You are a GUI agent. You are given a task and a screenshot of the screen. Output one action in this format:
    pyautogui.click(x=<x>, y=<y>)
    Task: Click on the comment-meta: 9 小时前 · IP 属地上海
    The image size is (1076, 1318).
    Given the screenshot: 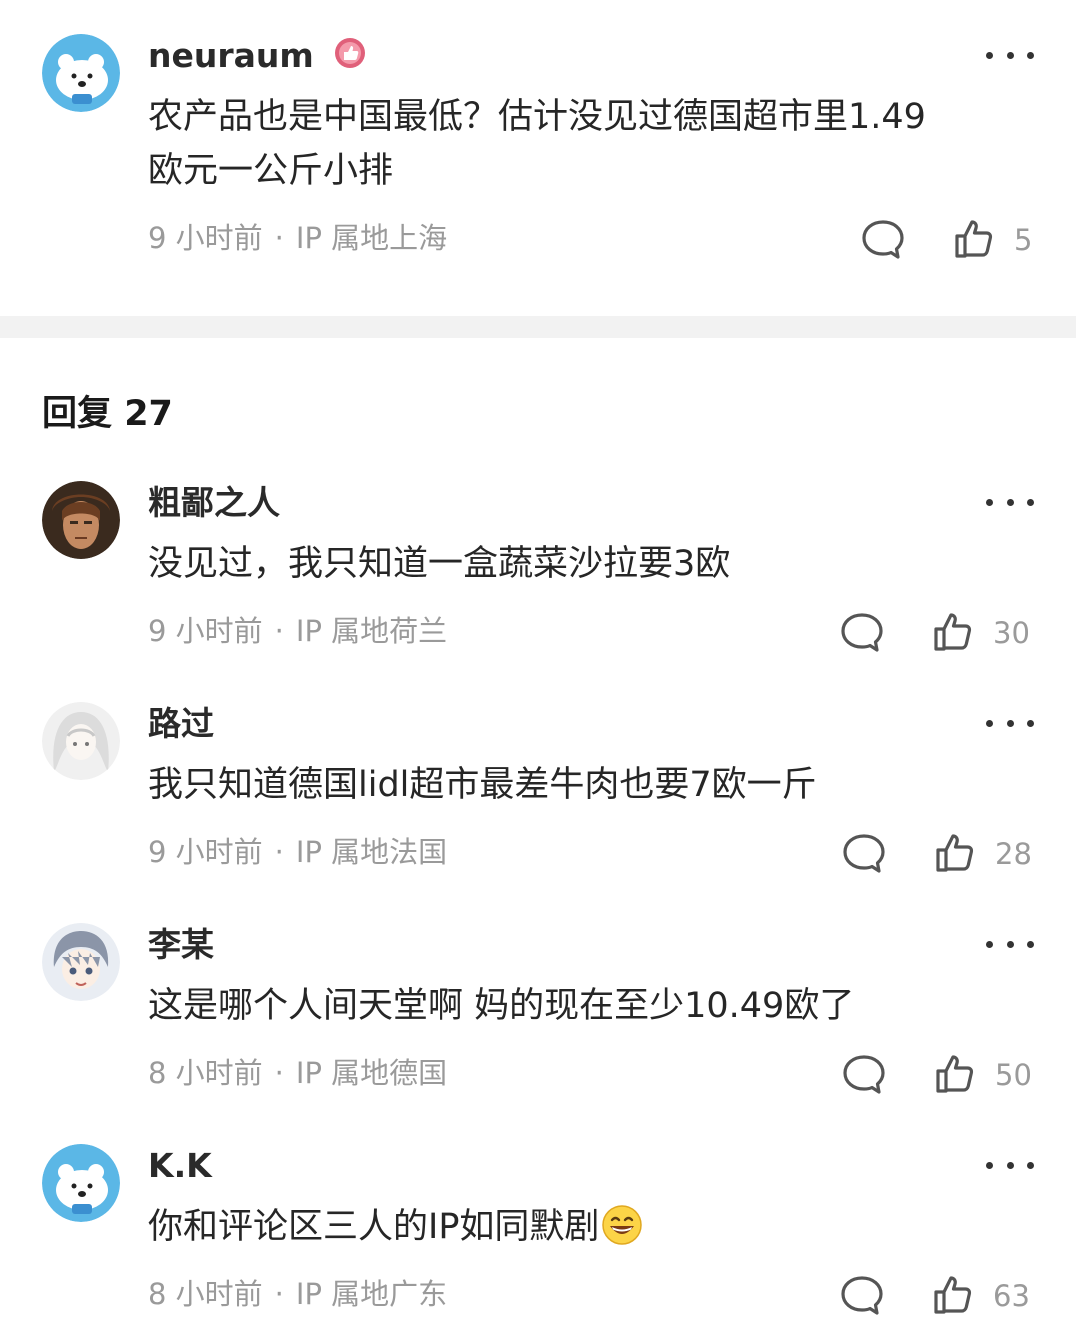 What is the action you would take?
    pyautogui.click(x=297, y=238)
    